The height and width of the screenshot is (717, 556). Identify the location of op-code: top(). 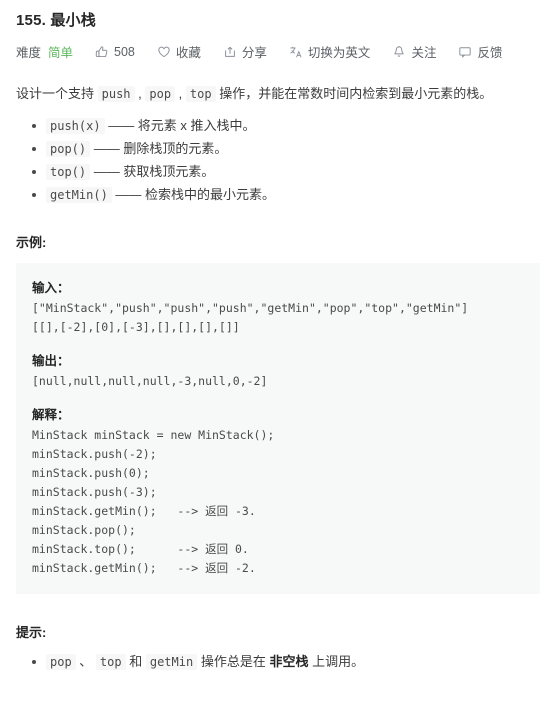
(68, 172).